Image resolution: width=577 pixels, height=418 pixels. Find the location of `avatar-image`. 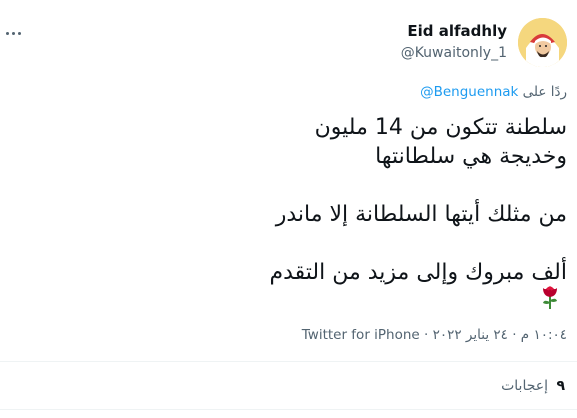

avatar-image is located at coordinates (542, 42).